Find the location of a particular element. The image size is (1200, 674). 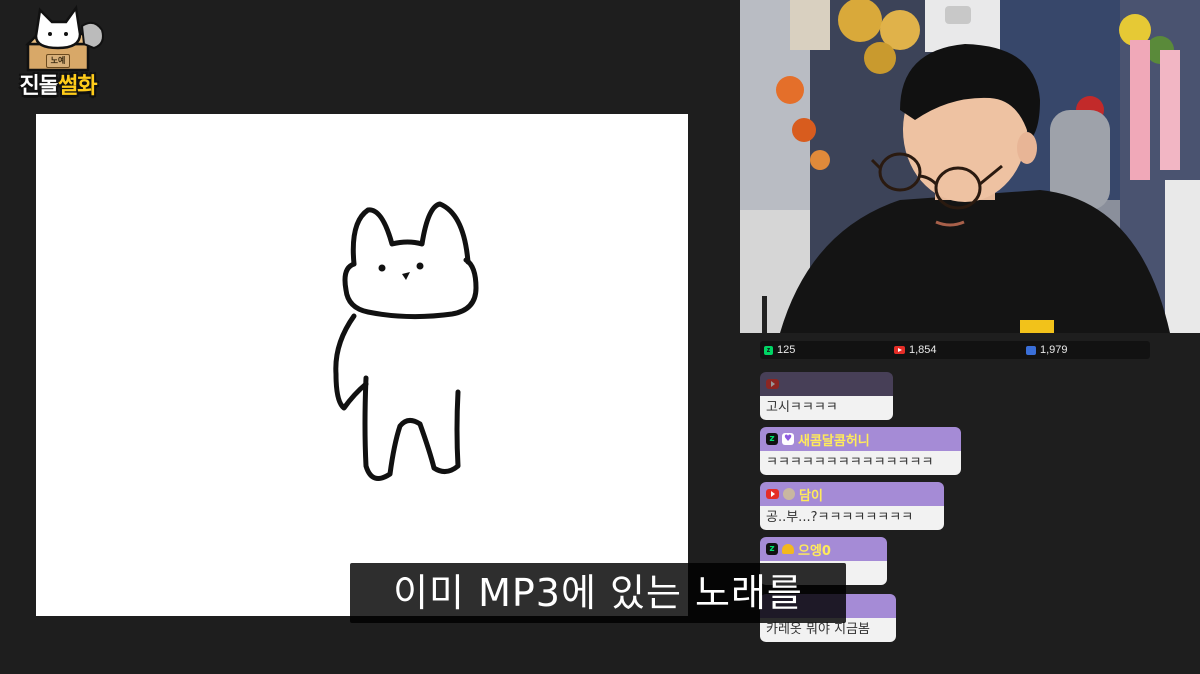

chat-message-header: z 으엥0 is located at coordinates (823, 549).